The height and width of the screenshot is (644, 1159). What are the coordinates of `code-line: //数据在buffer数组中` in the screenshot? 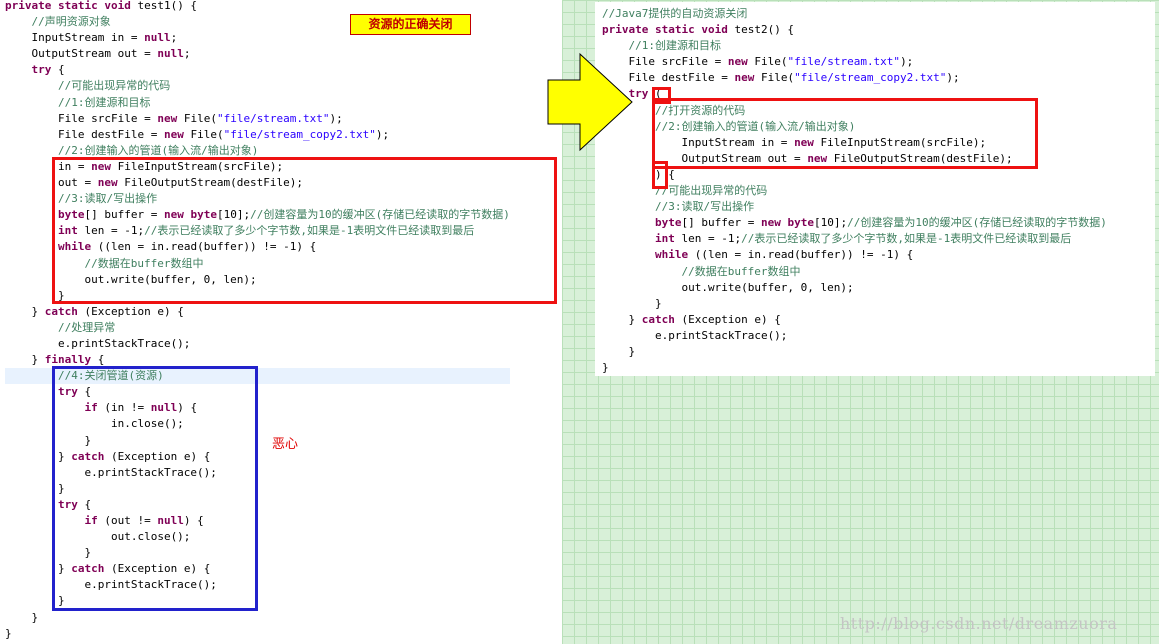 It's located at (854, 272).